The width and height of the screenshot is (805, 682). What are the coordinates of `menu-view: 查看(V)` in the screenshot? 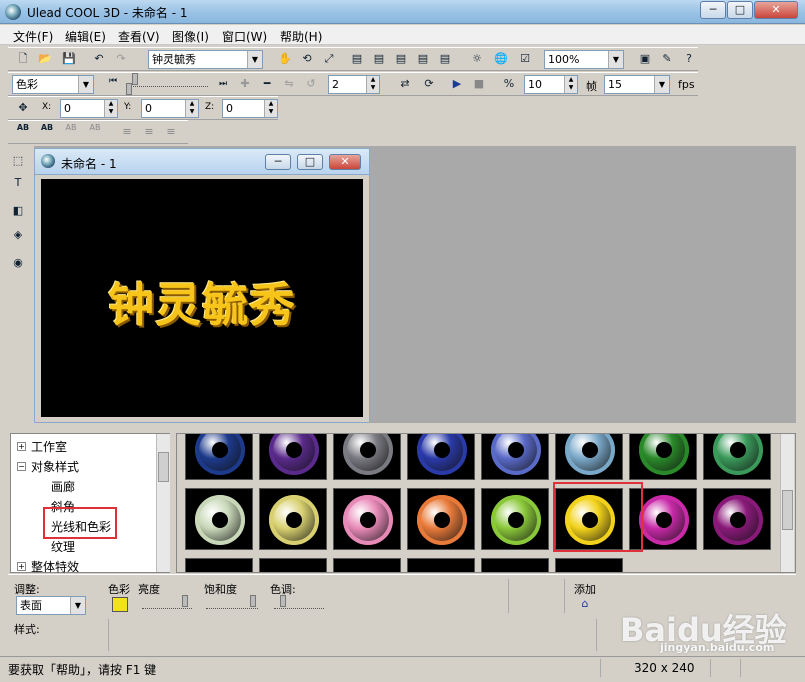 It's located at (139, 36).